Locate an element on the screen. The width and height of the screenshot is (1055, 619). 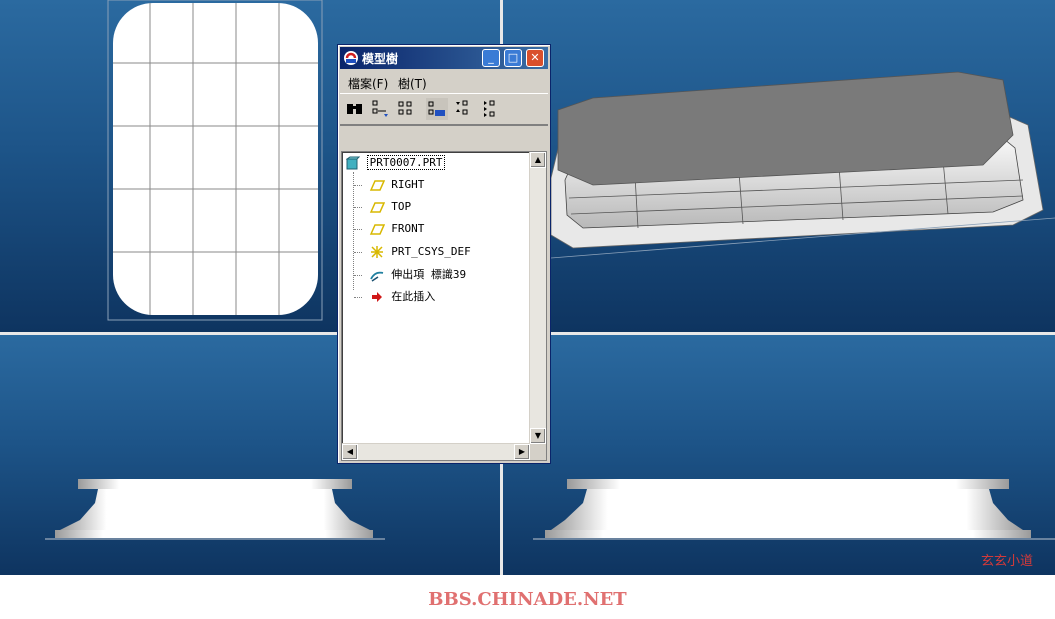
scroll-up-button: ▲ is located at coordinates (538, 160).